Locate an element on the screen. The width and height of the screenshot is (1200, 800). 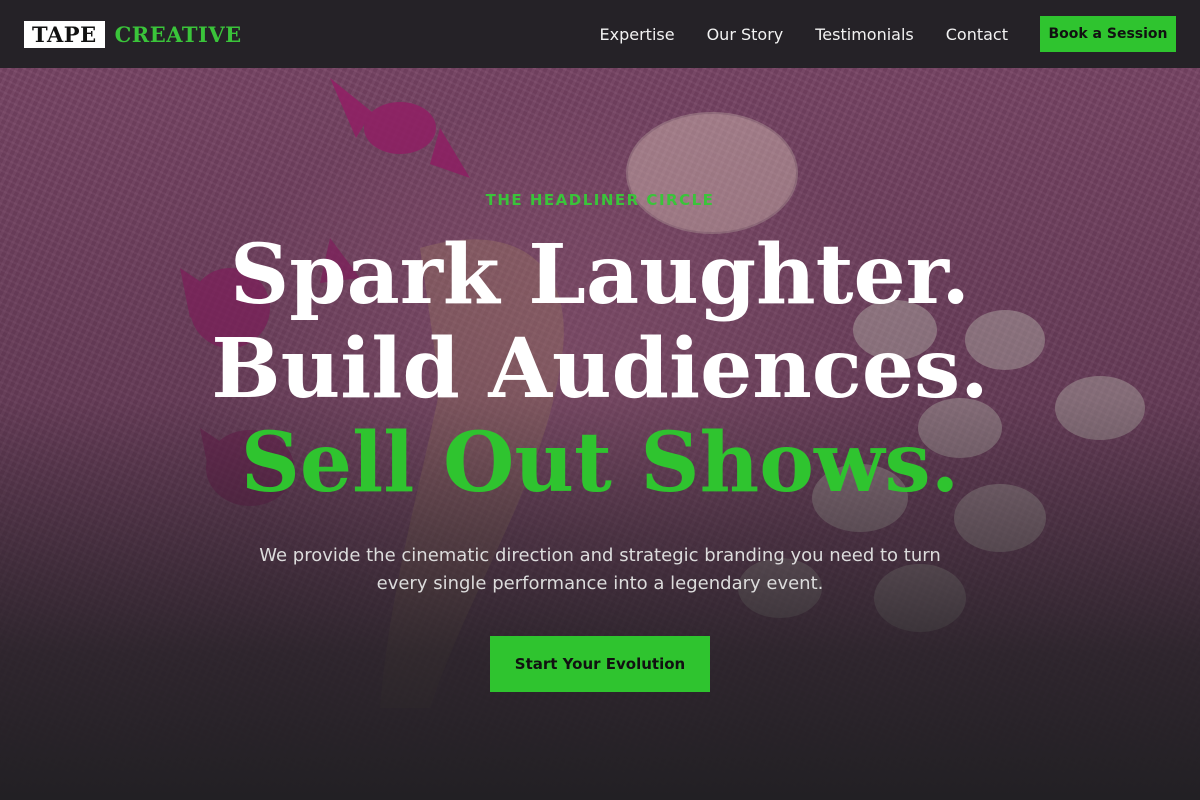
headline-line-3: Sell Out Shows. is located at coordinates (600, 463).